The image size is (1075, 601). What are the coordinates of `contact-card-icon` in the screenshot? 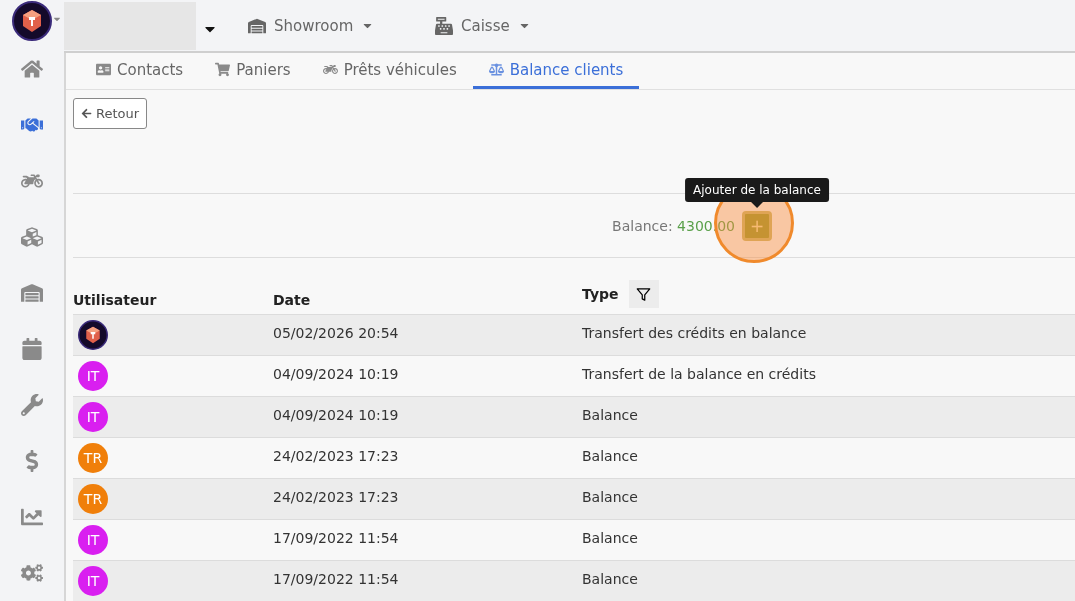 It's located at (103, 70).